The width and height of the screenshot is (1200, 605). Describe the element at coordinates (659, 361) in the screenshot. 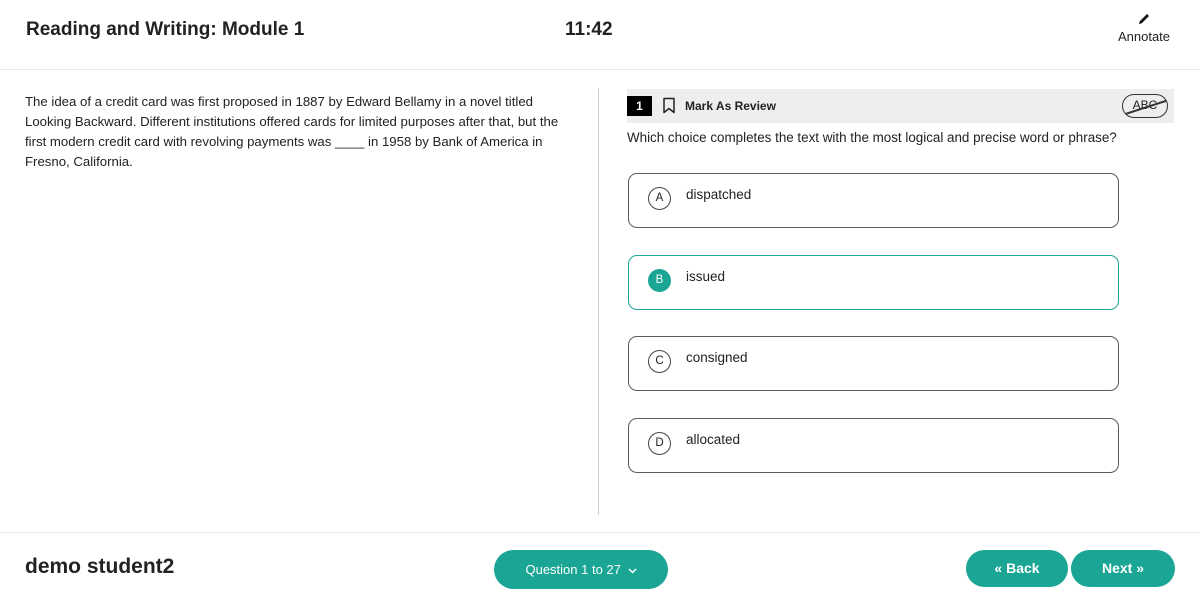

I see `choice-letter: C` at that location.